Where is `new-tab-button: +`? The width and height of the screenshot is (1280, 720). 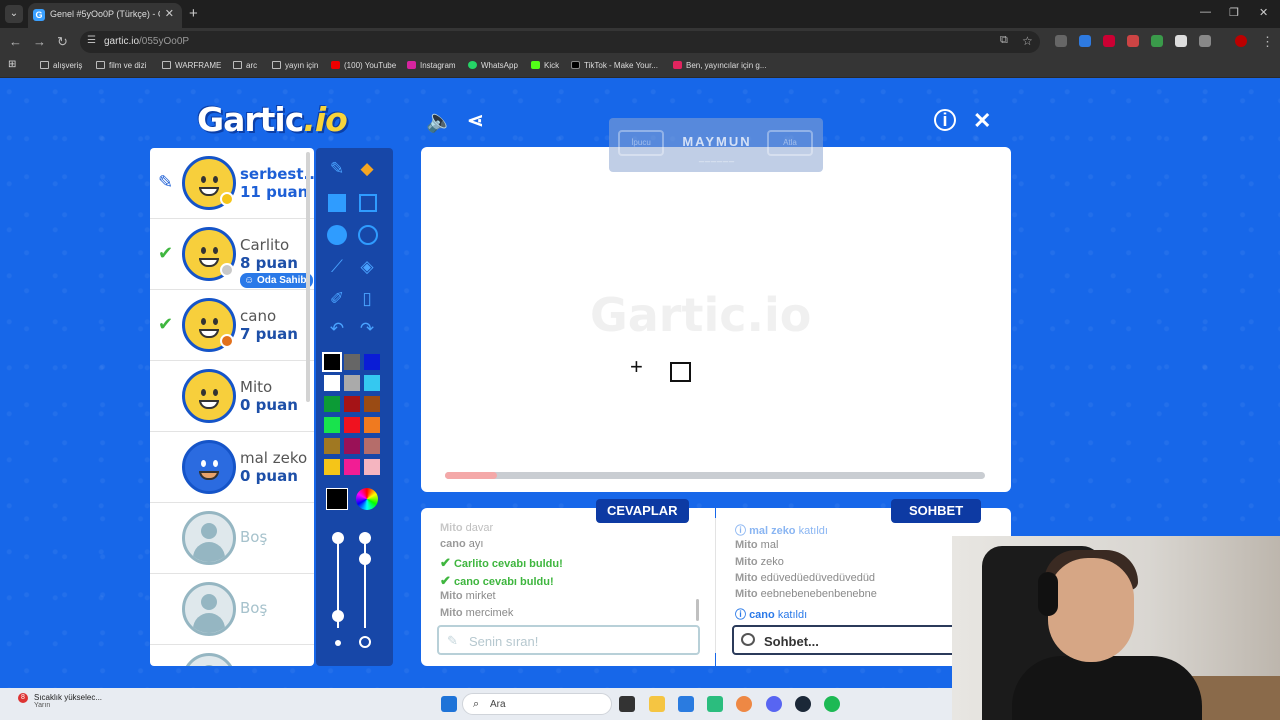
new-tab-button: + is located at coordinates (193, 13).